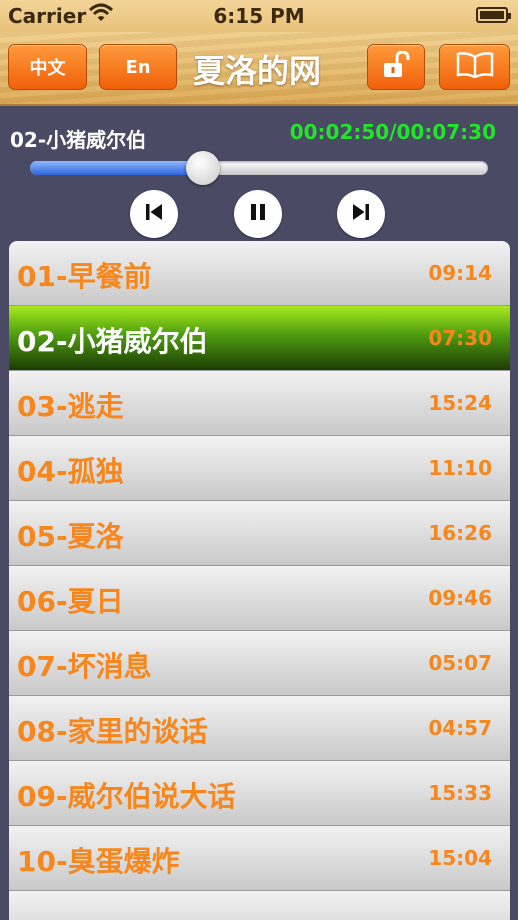 Image resolution: width=518 pixels, height=920 pixels. I want to click on track-duration: 09:14, so click(460, 273).